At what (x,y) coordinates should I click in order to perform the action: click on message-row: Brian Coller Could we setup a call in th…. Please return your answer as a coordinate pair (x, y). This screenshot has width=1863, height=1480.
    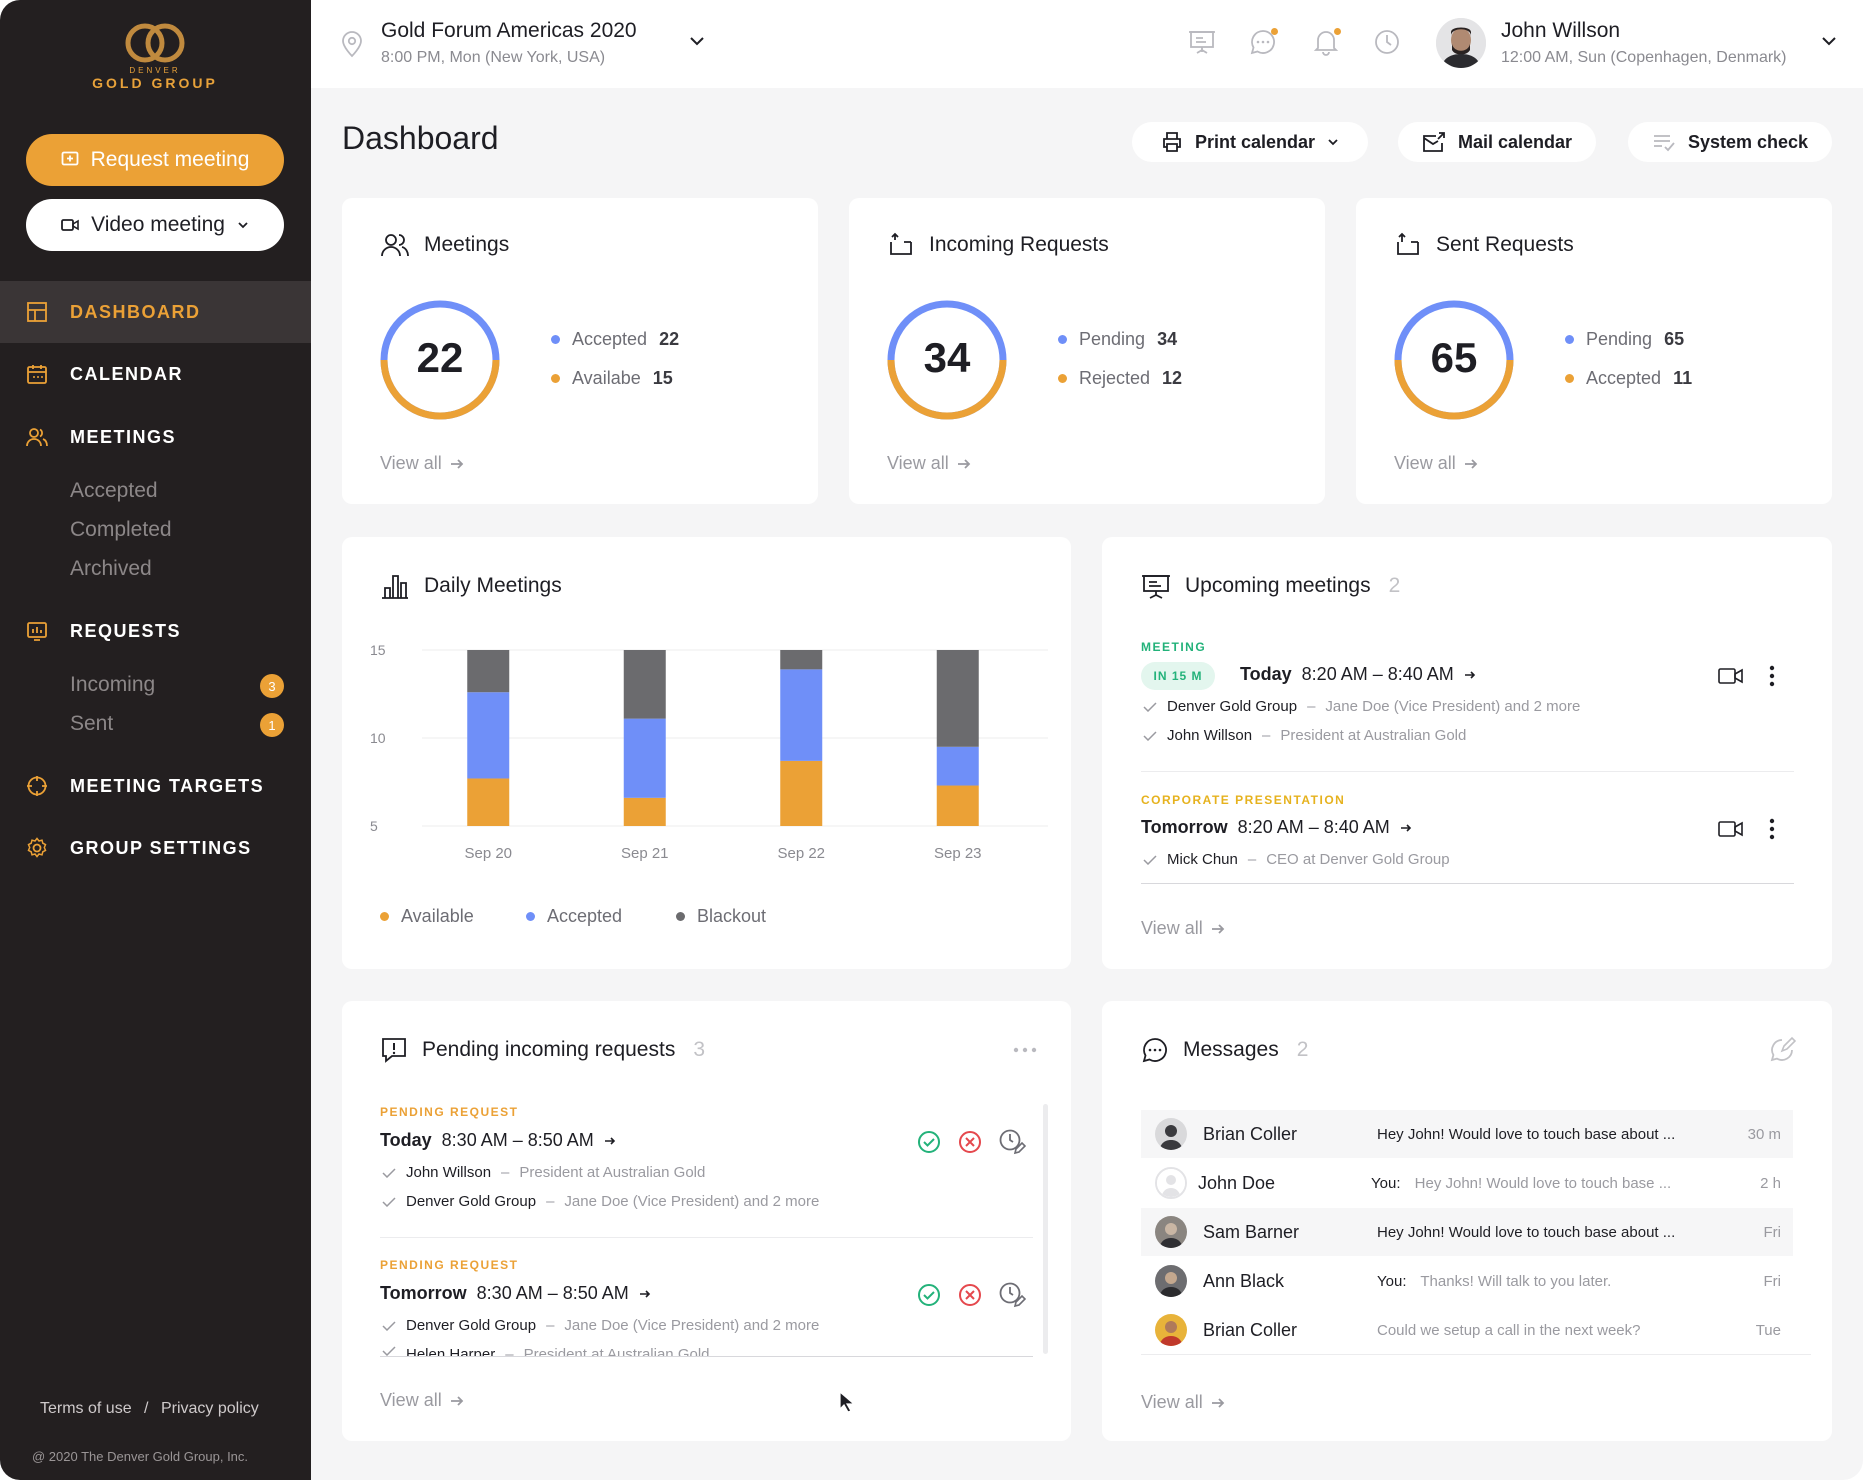
    Looking at the image, I should click on (1467, 1330).